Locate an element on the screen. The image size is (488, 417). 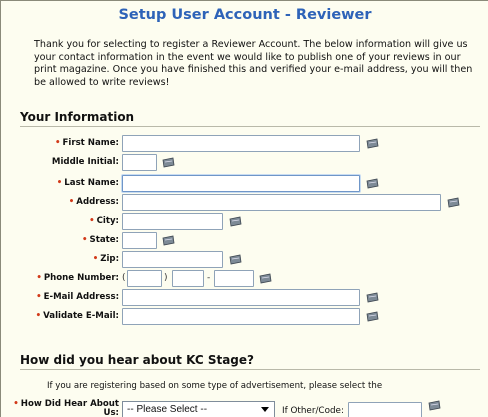
last-name-input is located at coordinates (241, 183).